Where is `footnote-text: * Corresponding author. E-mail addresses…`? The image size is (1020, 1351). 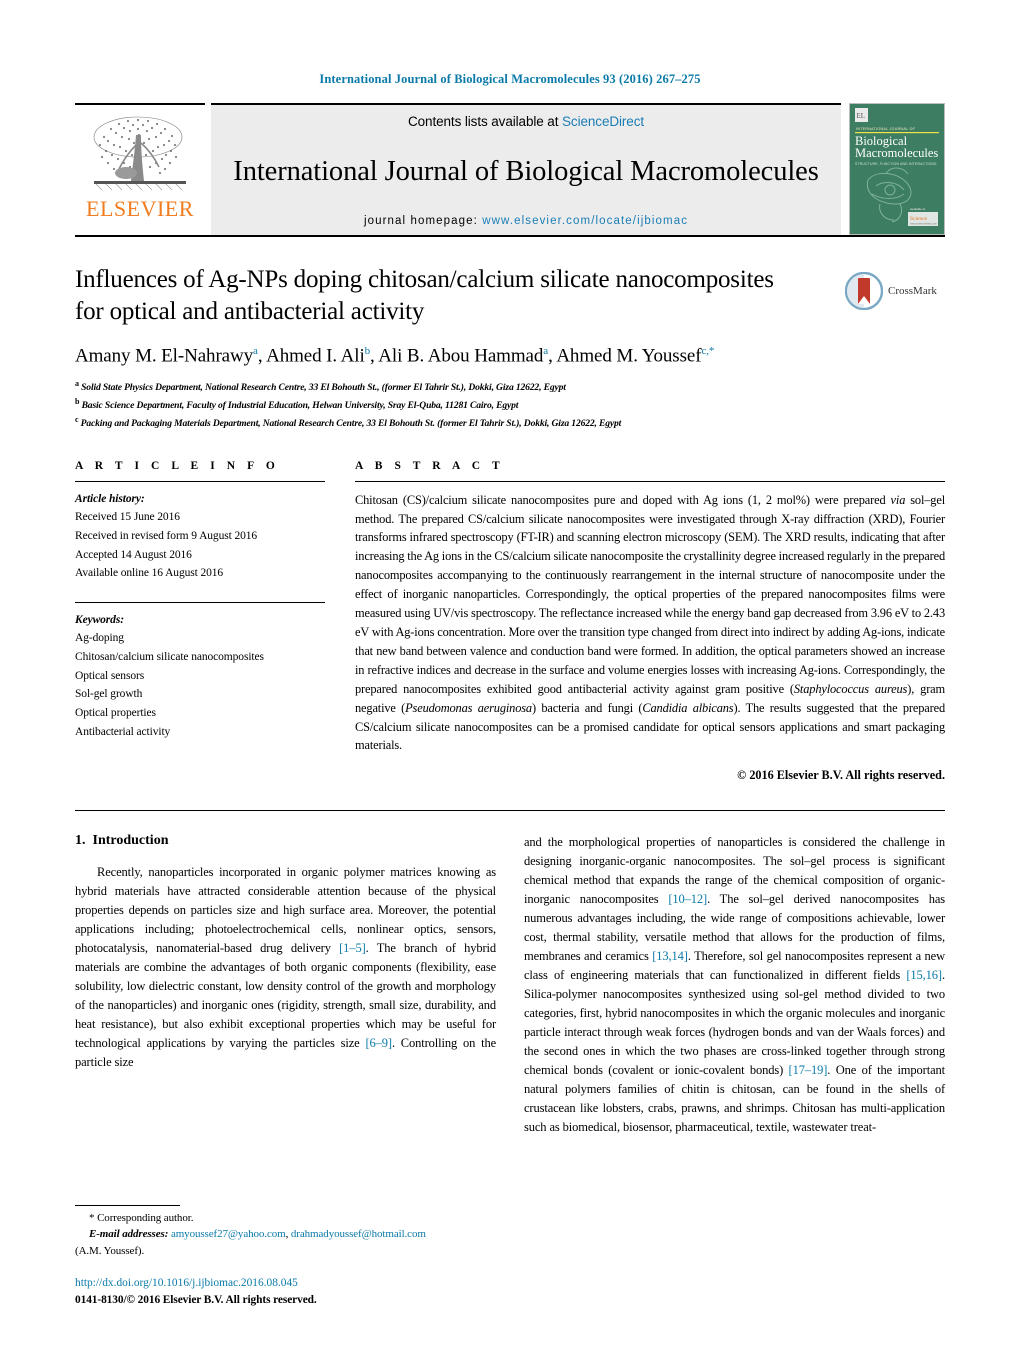
footnote-text: * Corresponding author. E-mail addresses… is located at coordinates (290, 1235).